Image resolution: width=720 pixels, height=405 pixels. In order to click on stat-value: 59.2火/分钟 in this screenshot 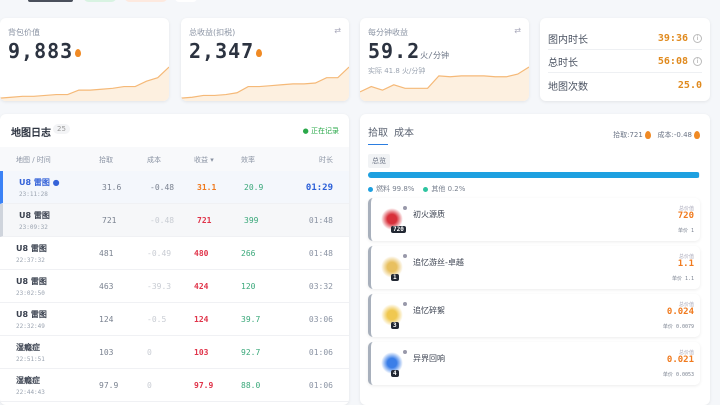, I will do `click(408, 51)`.